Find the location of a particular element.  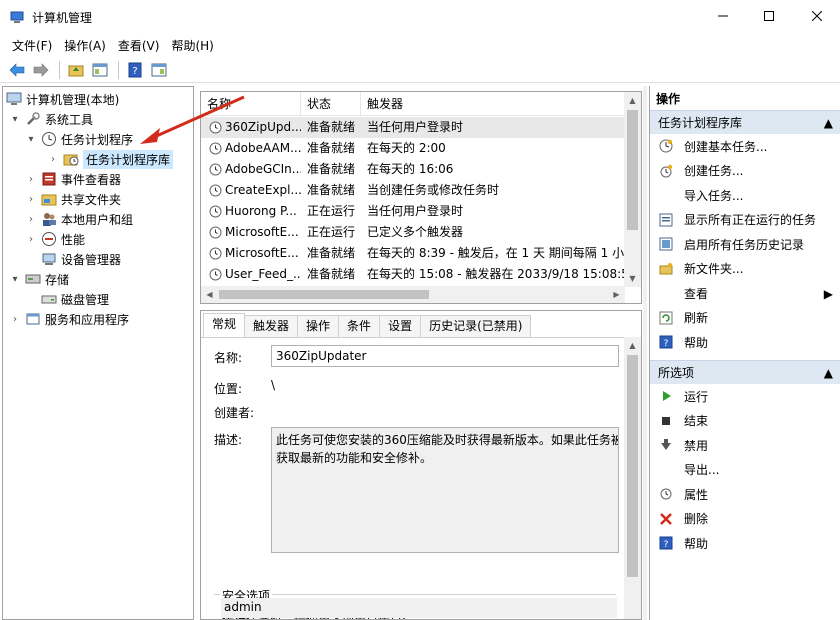

maximize-button is located at coordinates (769, 16).